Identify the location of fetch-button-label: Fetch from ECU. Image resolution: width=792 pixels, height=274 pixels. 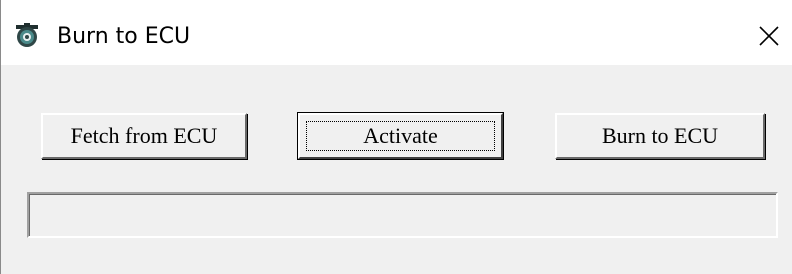
(144, 135).